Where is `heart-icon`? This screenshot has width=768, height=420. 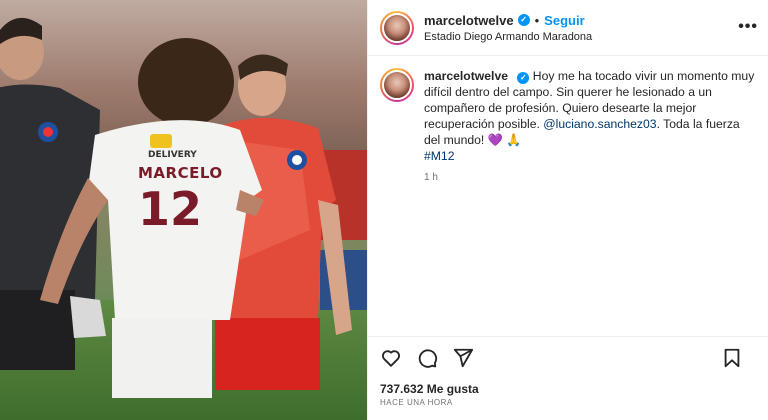
heart-icon is located at coordinates (391, 358).